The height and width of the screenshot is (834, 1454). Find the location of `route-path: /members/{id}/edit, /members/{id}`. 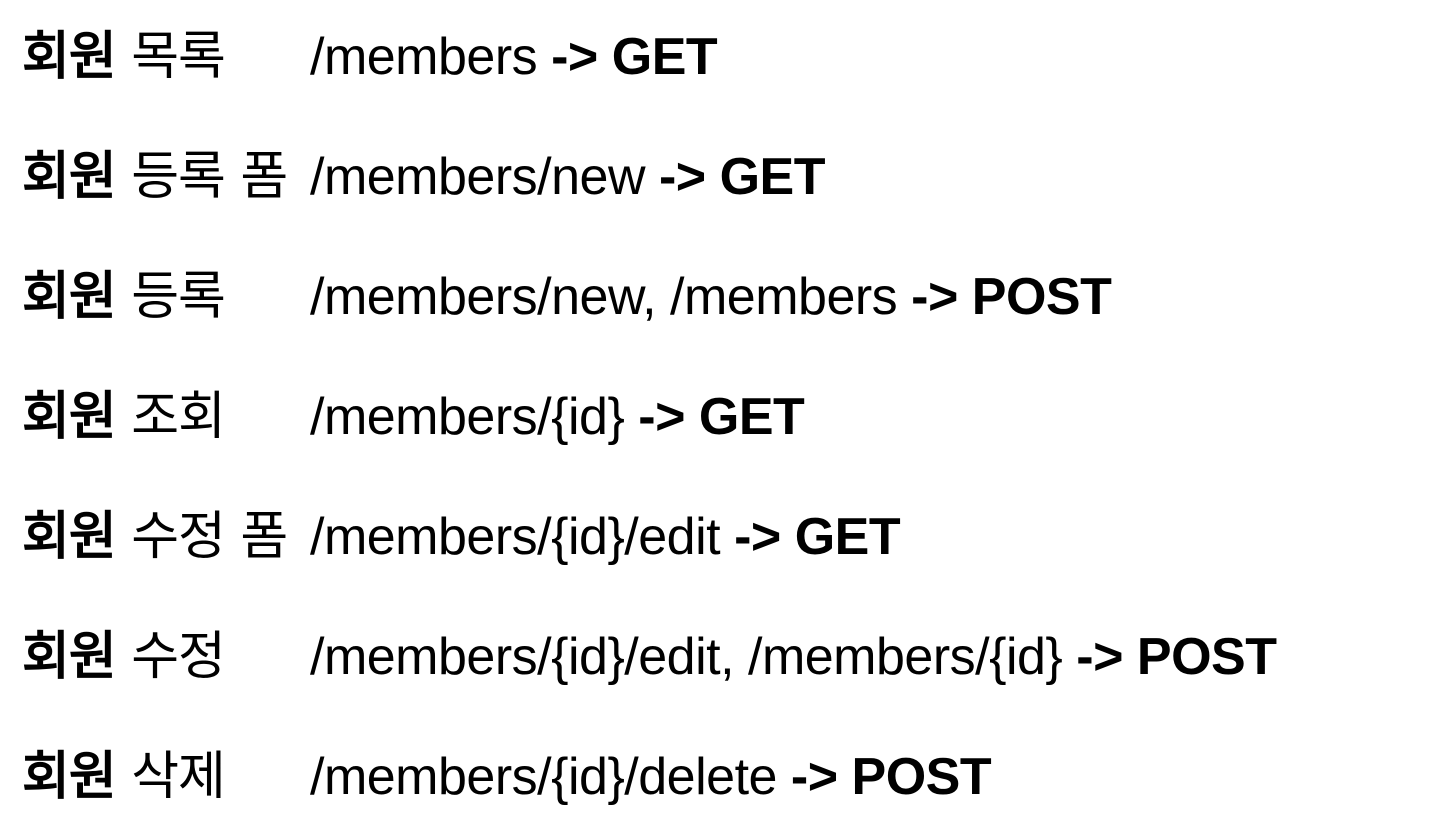

route-path: /members/{id}/edit, /members/{id} is located at coordinates (686, 657).